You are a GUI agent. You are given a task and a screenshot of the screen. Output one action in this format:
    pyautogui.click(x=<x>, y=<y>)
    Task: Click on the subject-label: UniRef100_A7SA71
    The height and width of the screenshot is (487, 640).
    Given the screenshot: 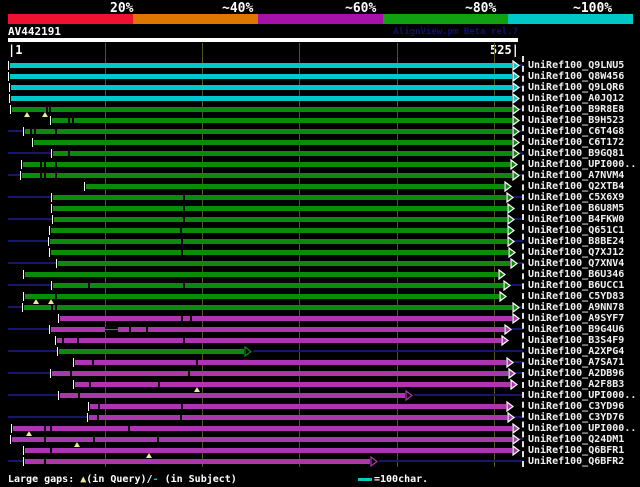 What is the action you would take?
    pyautogui.click(x=576, y=362)
    